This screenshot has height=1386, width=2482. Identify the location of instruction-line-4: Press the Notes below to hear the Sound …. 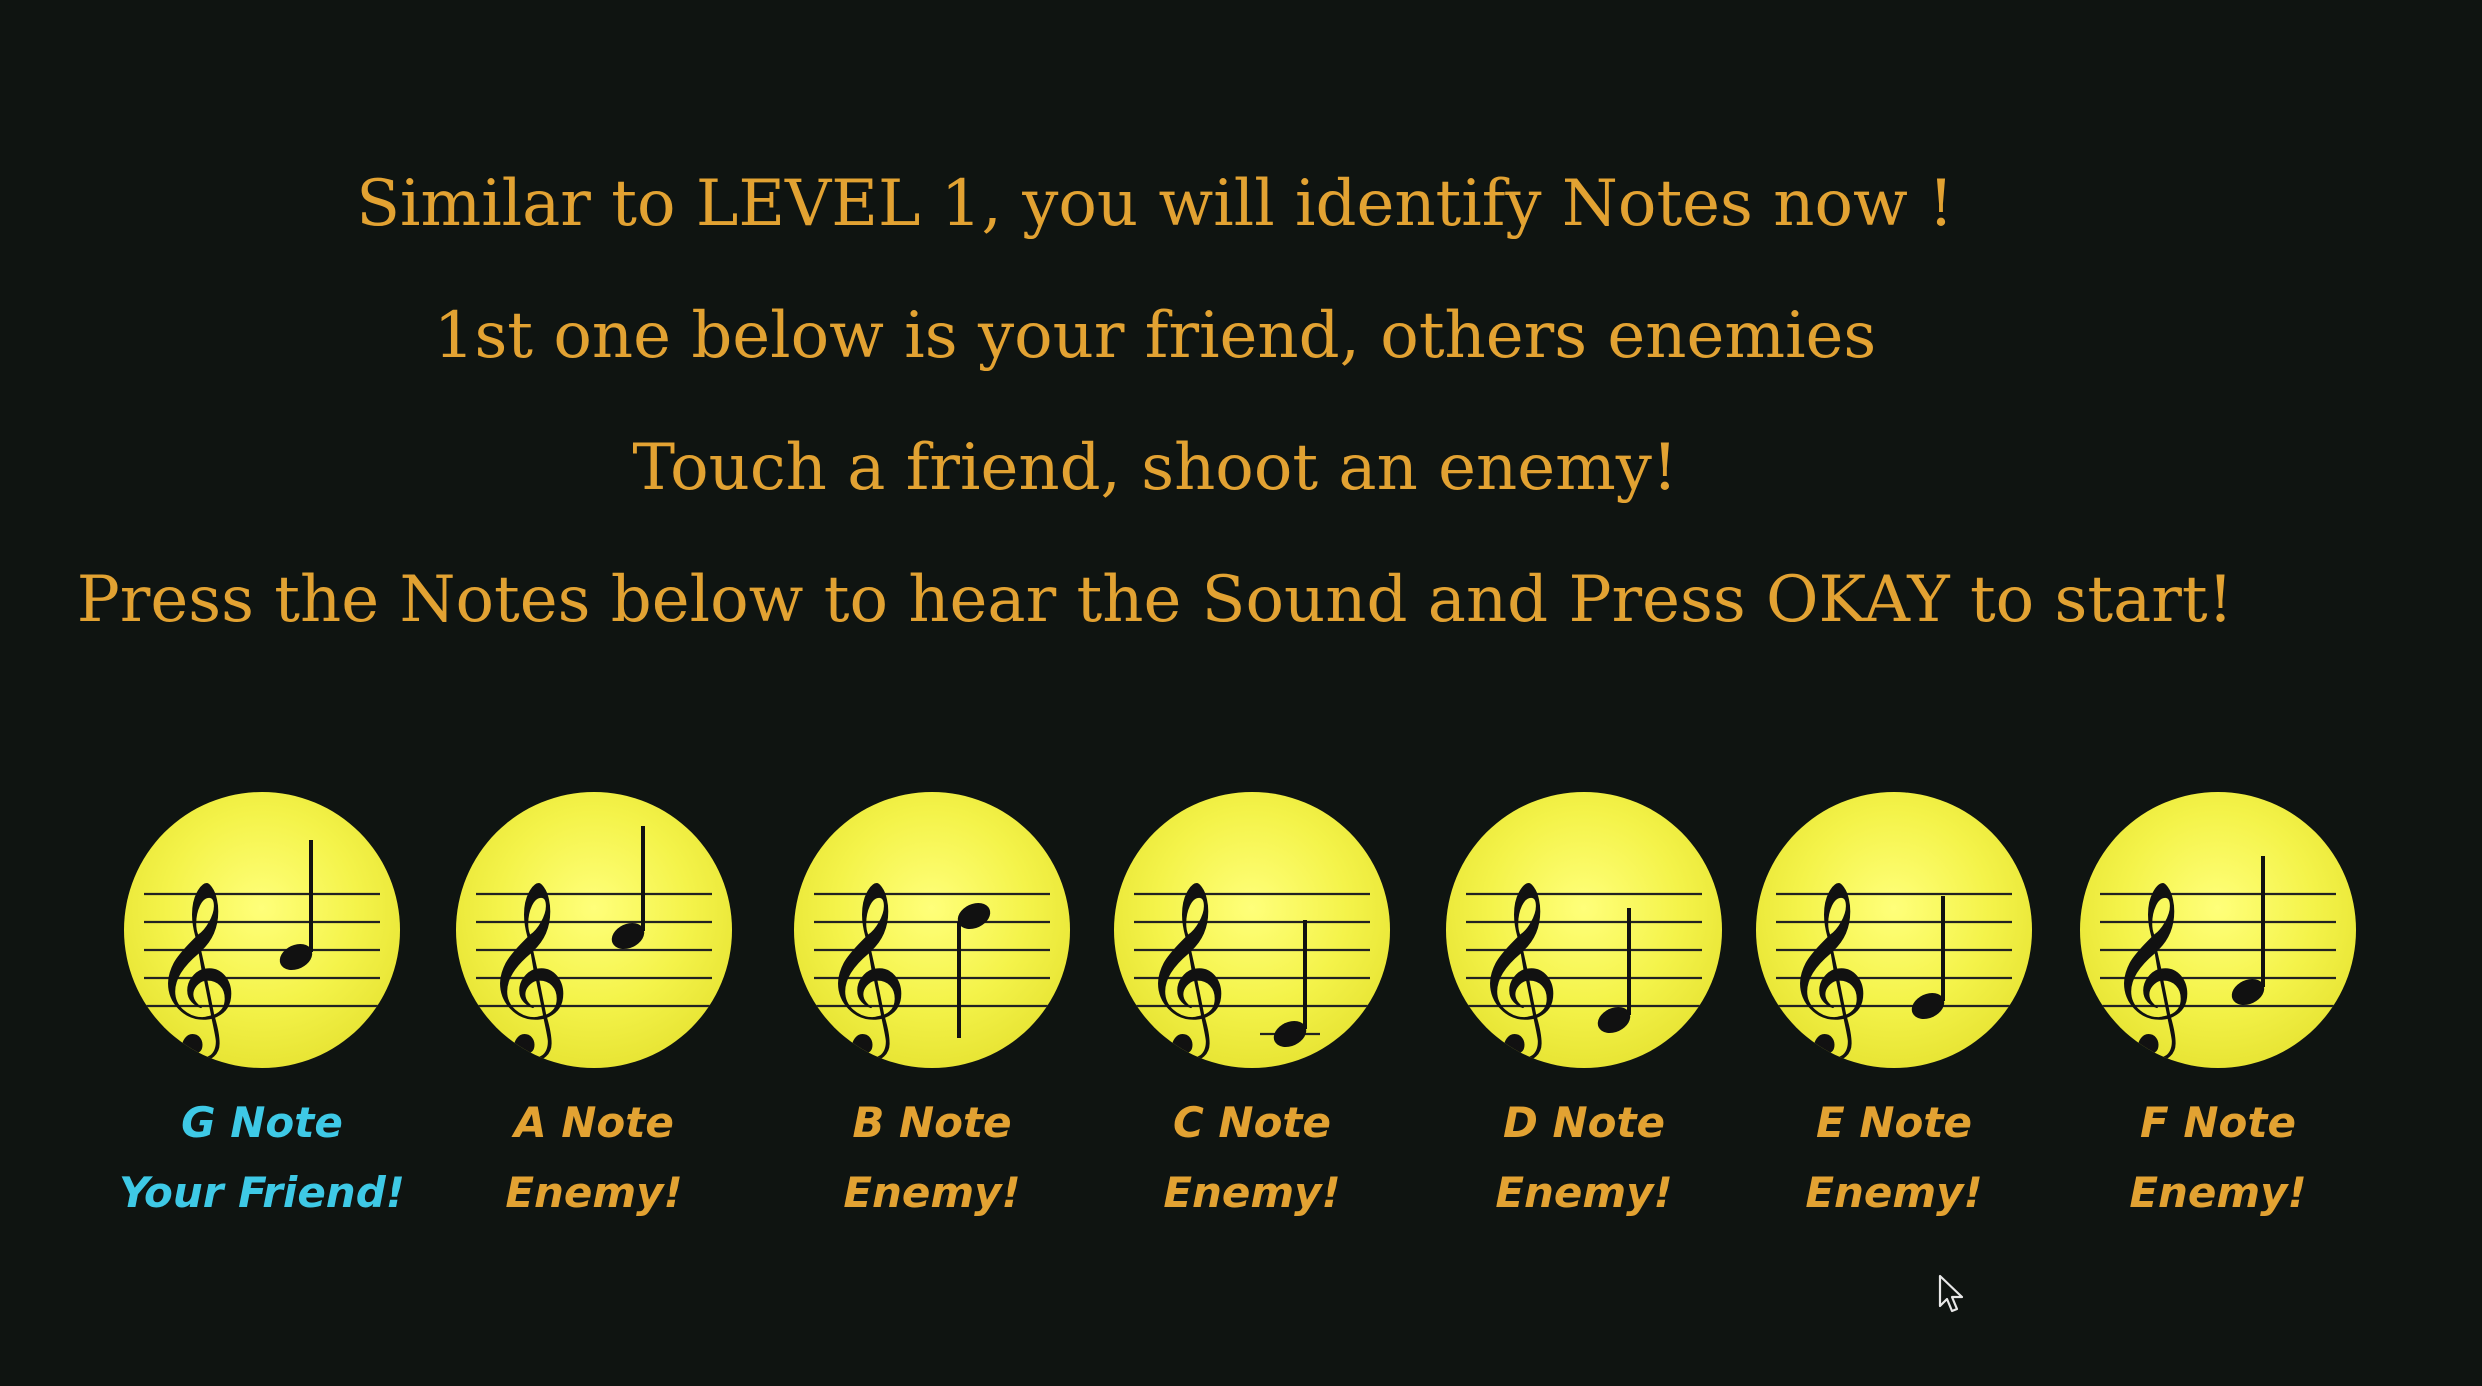
(1155, 600).